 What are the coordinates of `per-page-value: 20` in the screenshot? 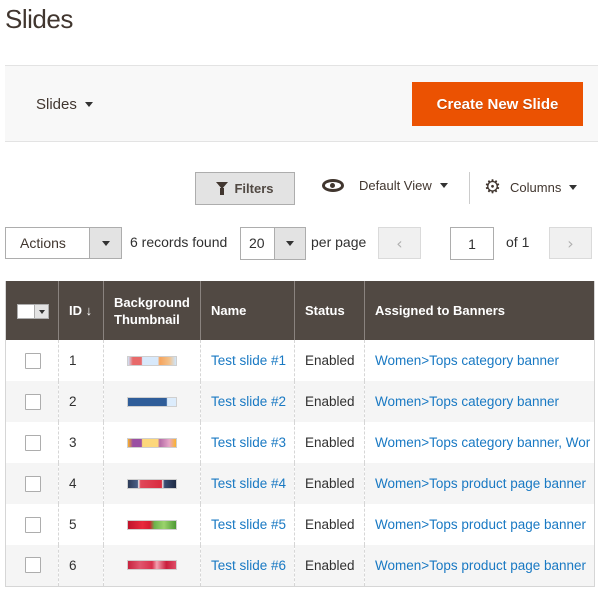 It's located at (257, 243).